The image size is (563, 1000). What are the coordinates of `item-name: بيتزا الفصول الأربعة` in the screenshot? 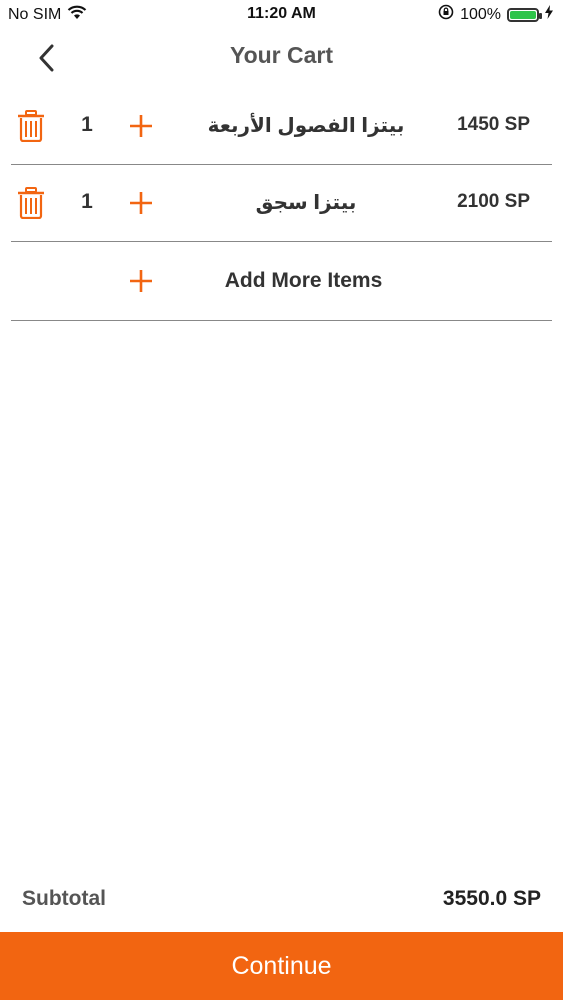 It's located at (306, 126).